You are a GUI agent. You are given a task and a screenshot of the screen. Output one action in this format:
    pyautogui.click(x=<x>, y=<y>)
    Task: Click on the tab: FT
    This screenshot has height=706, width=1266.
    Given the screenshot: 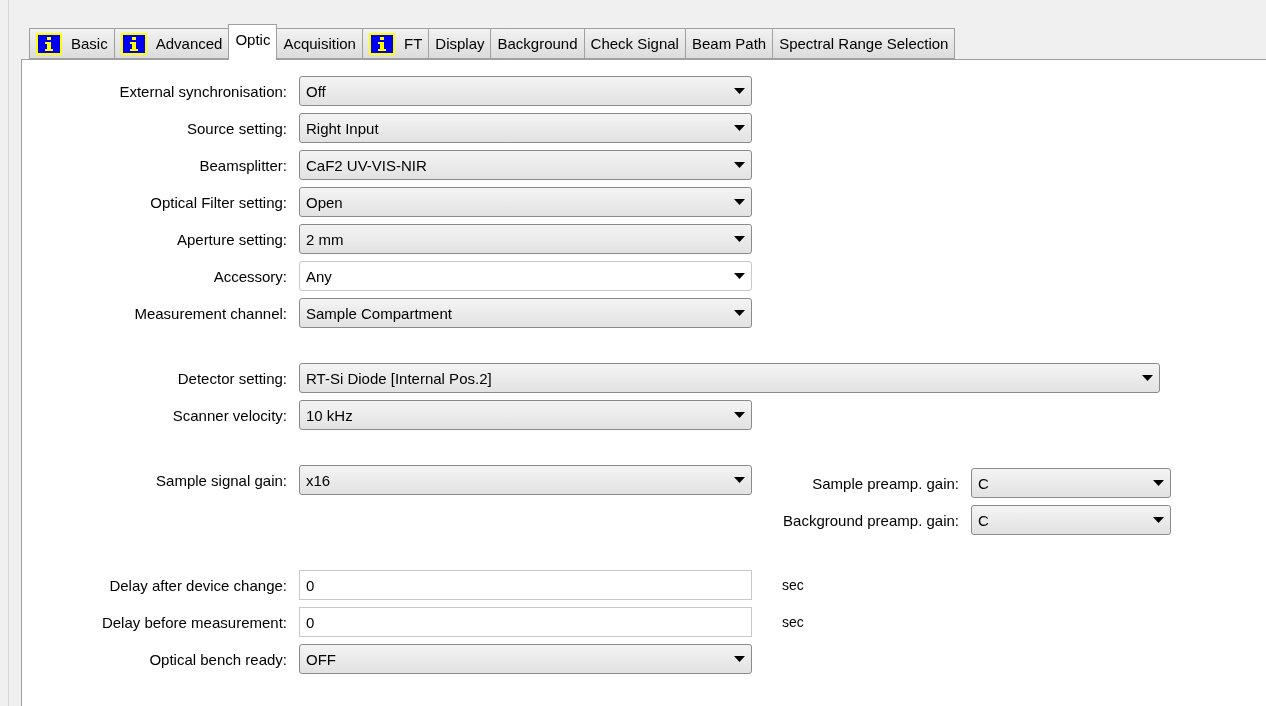 What is the action you would take?
    pyautogui.click(x=395, y=43)
    